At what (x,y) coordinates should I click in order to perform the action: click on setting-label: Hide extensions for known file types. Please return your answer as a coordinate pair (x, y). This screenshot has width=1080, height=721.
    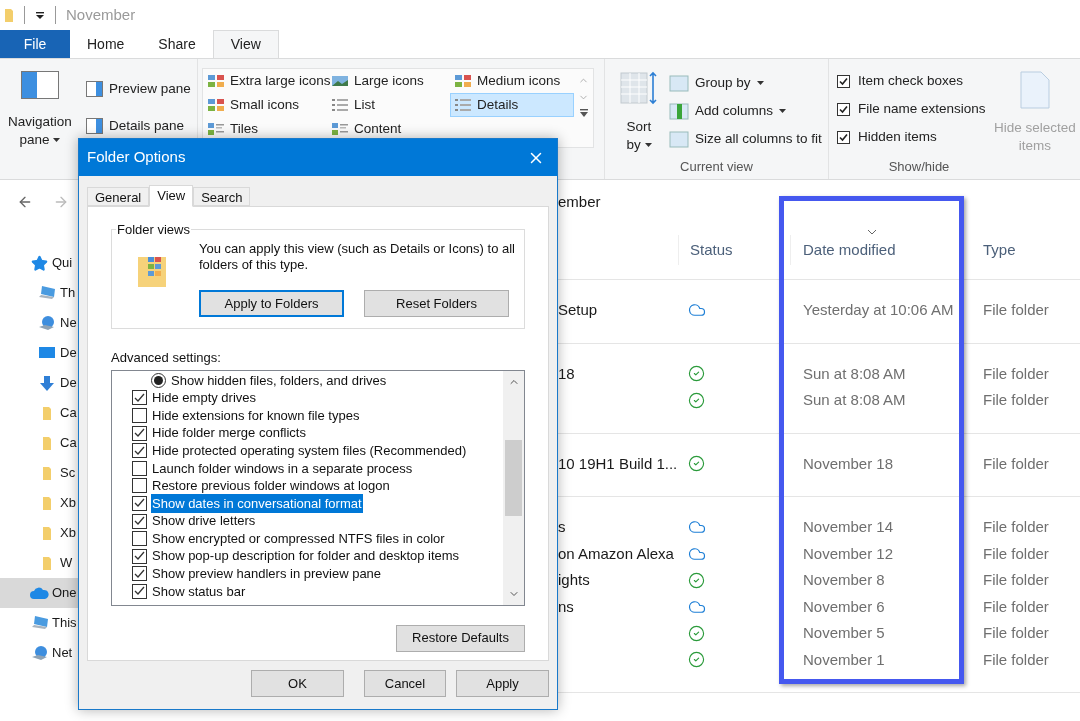
    Looking at the image, I should click on (256, 415).